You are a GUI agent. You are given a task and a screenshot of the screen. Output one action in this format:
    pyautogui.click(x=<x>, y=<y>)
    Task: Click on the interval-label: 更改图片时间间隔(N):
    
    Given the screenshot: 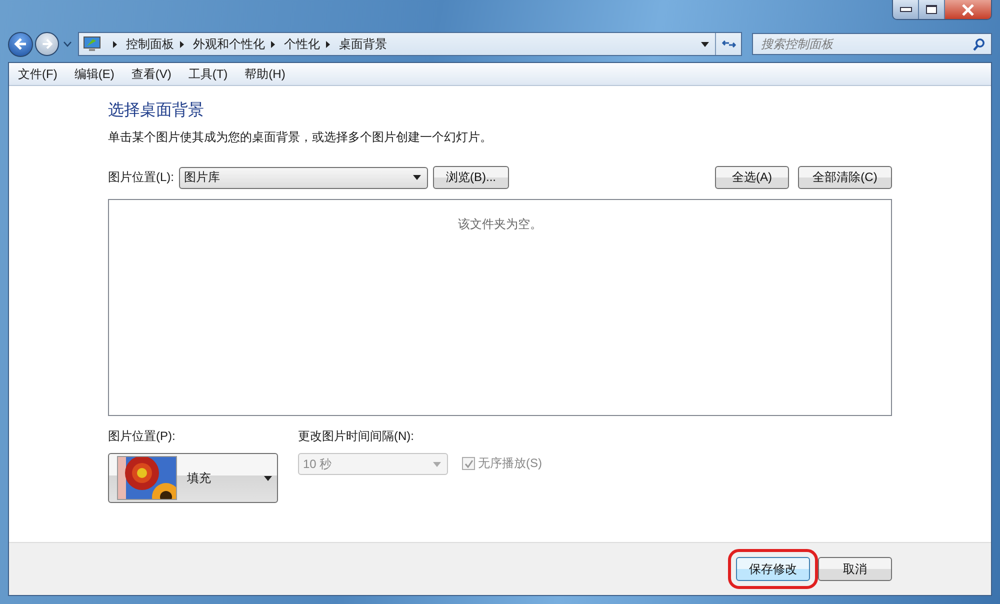 What is the action you would take?
    pyautogui.click(x=356, y=436)
    